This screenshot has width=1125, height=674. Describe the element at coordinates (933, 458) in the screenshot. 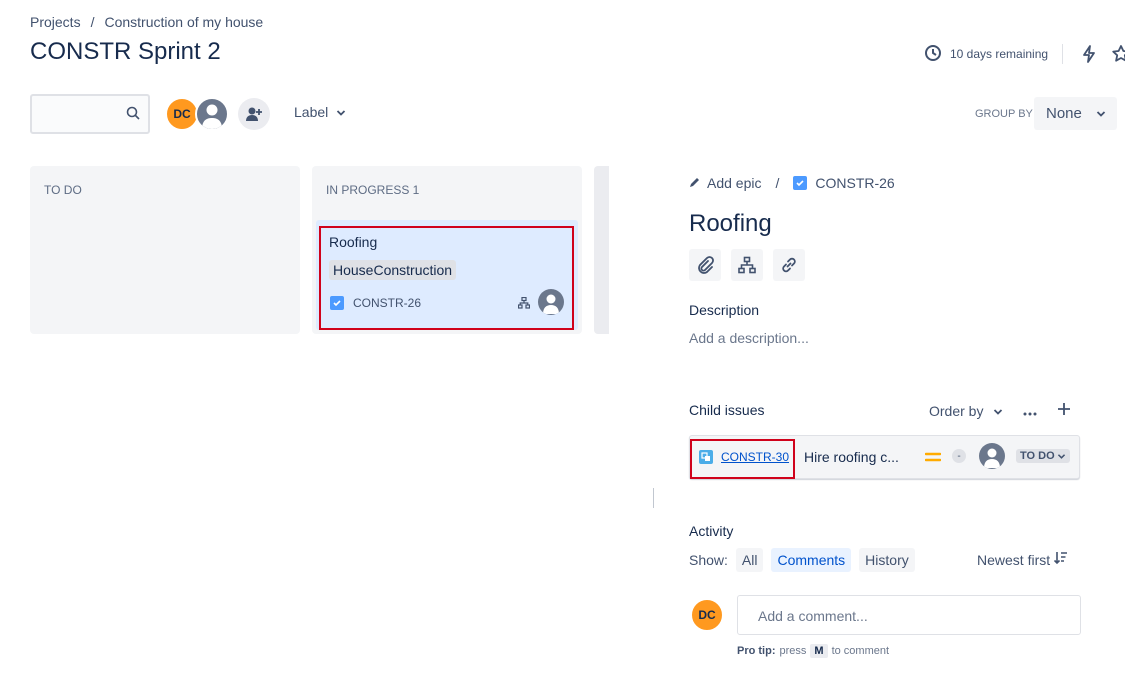

I see `priority-medium-icon` at that location.